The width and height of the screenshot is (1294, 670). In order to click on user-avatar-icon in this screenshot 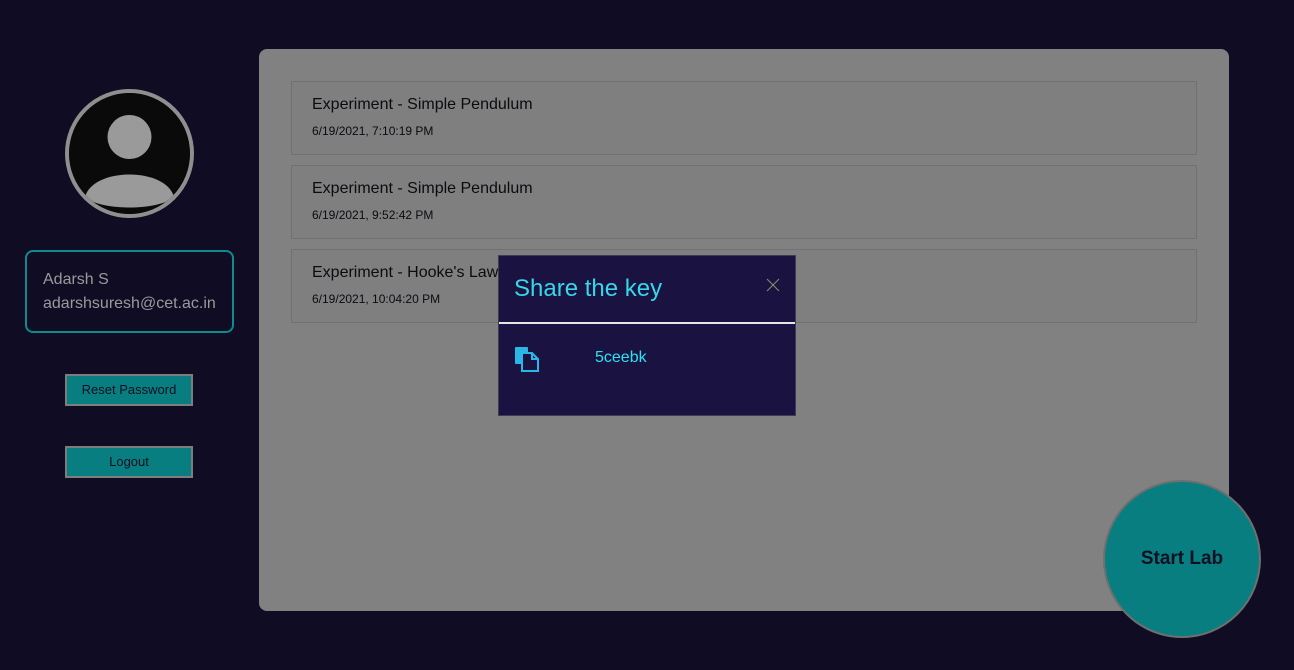, I will do `click(129, 153)`.